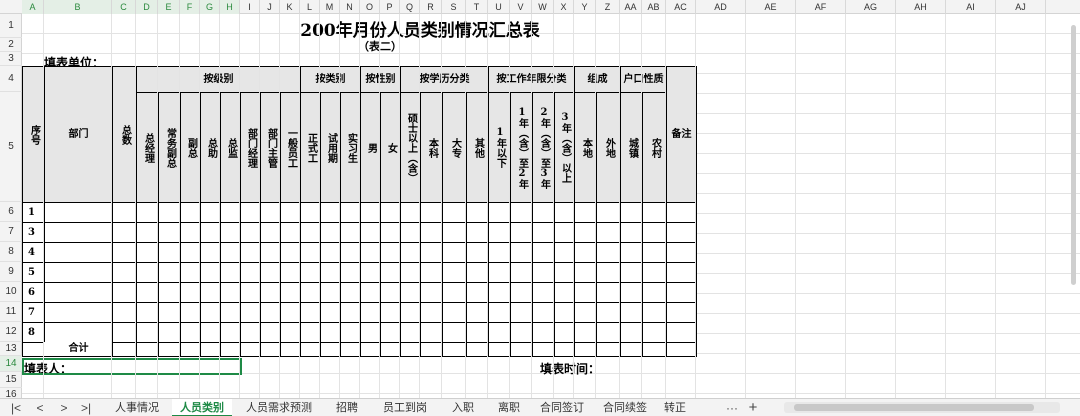  I want to click on column-header-x: X, so click(564, 7).